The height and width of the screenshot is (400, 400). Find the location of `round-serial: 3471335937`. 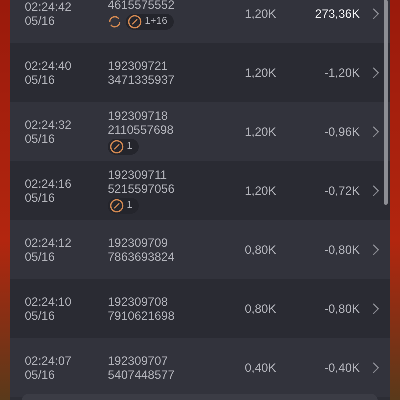

round-serial: 3471335937 is located at coordinates (142, 79).